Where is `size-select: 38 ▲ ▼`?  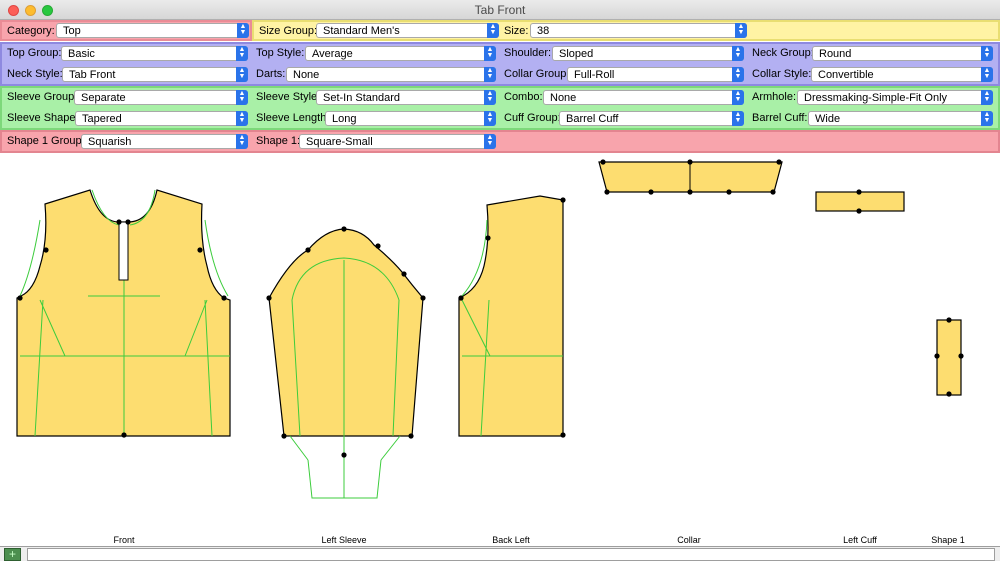
size-select: 38 ▲ ▼ is located at coordinates (638, 30).